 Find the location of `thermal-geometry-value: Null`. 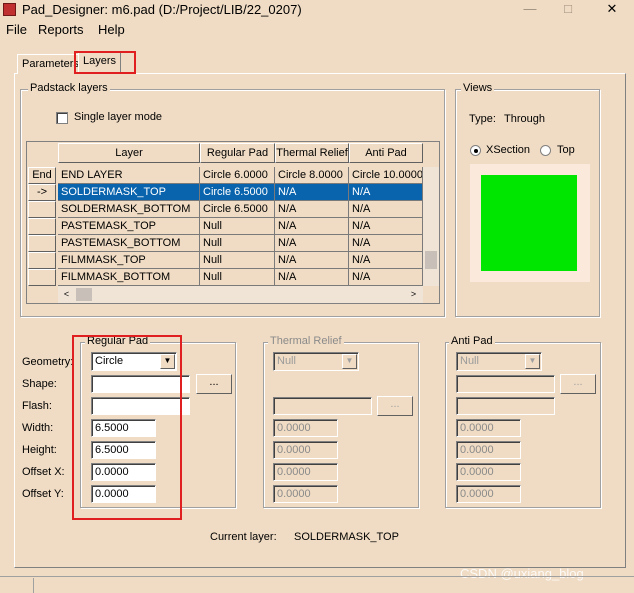

thermal-geometry-value: Null is located at coordinates (286, 361).